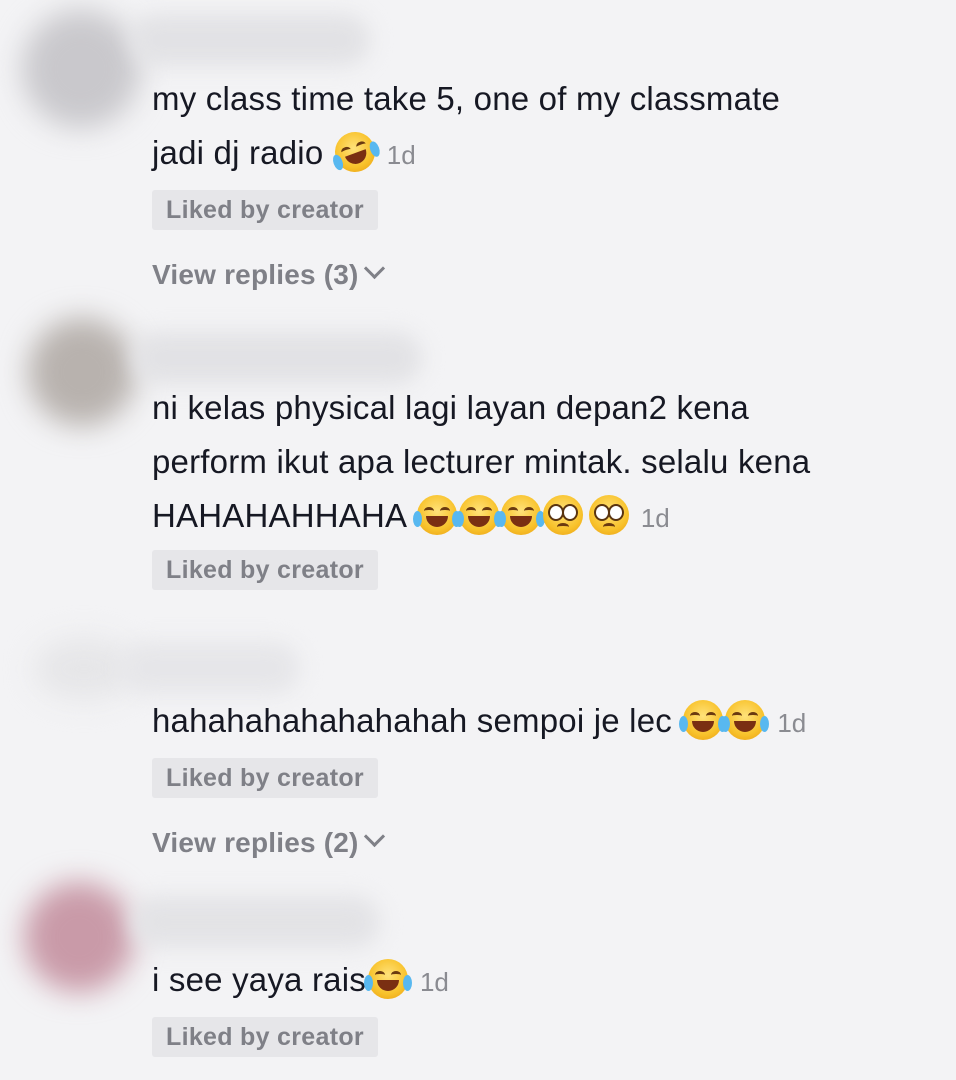  What do you see at coordinates (279, 515) in the screenshot?
I see `comment-text-line: HAHAHAHHAHA` at bounding box center [279, 515].